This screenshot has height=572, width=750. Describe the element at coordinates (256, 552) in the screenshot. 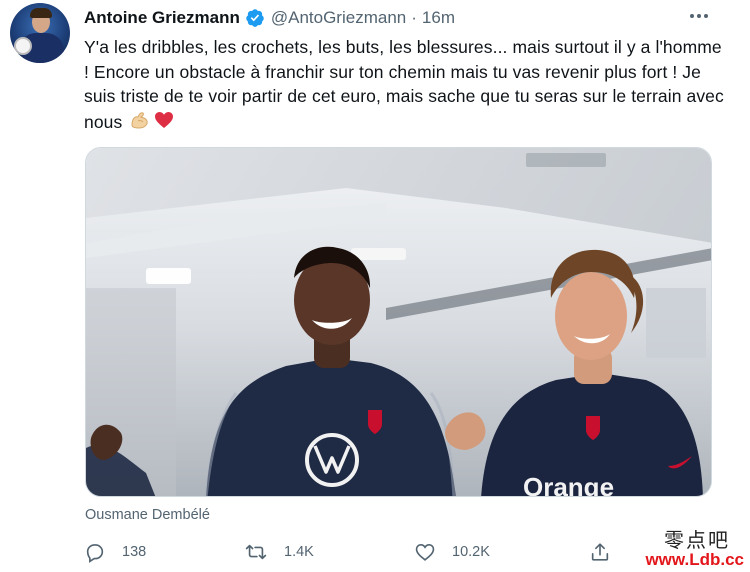

I see `retweet-icon` at that location.